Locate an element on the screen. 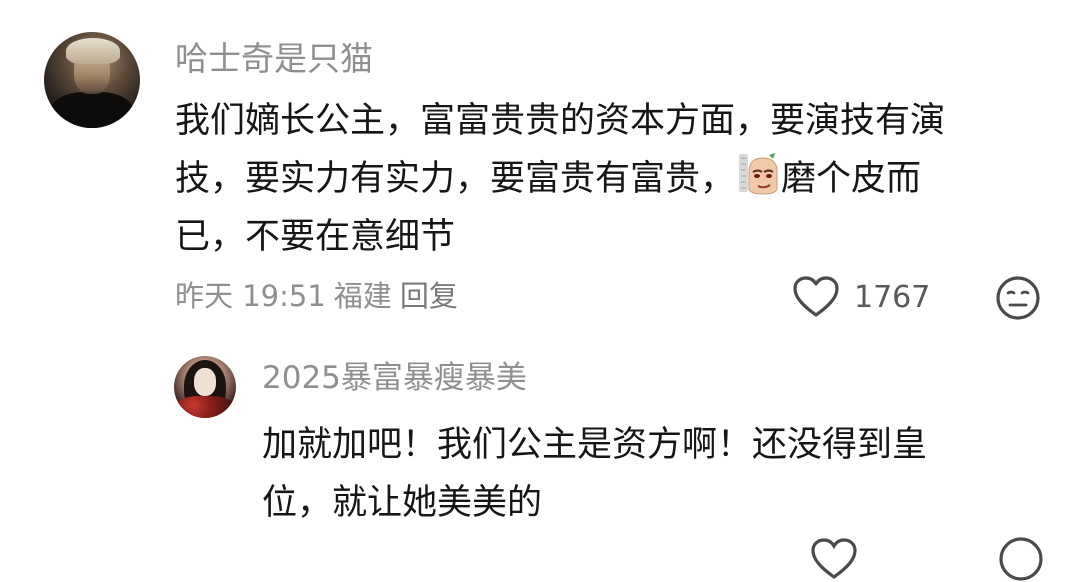 This screenshot has height=582, width=1086. reply-line-2: 位，就让她美美的 is located at coordinates (402, 503).